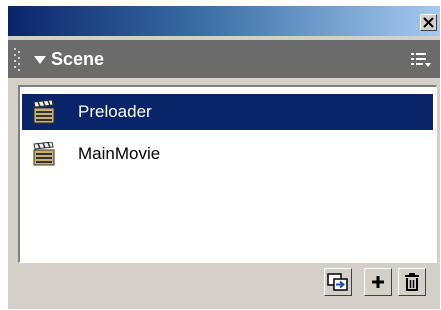  I want to click on scene-toolbar, so click(224, 284).